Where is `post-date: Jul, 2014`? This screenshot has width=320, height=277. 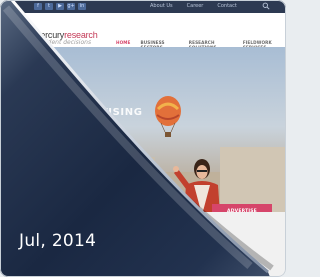
post-date: Jul, 2014 is located at coordinates (58, 241).